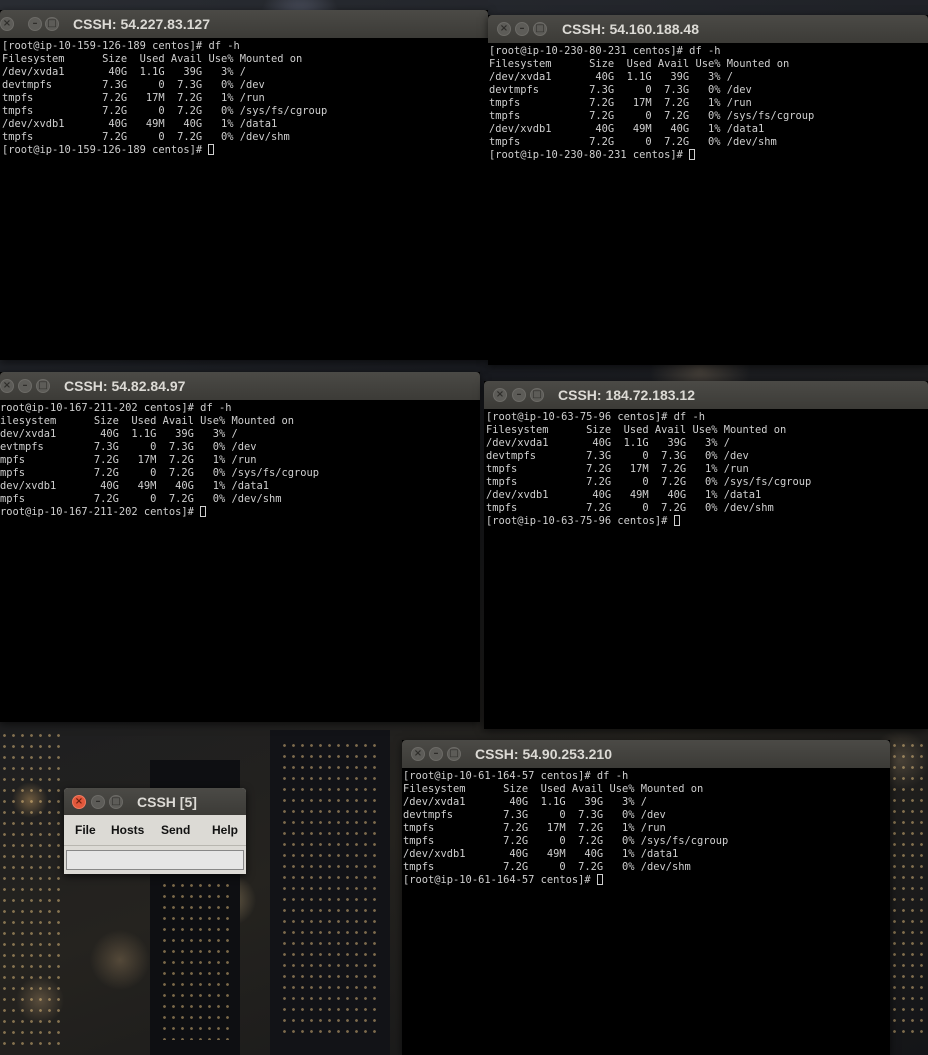 This screenshot has height=1055, width=928. What do you see at coordinates (707, 521) in the screenshot?
I see `terminal-prompt: [root@ip-10-63-75-96 centos]#` at bounding box center [707, 521].